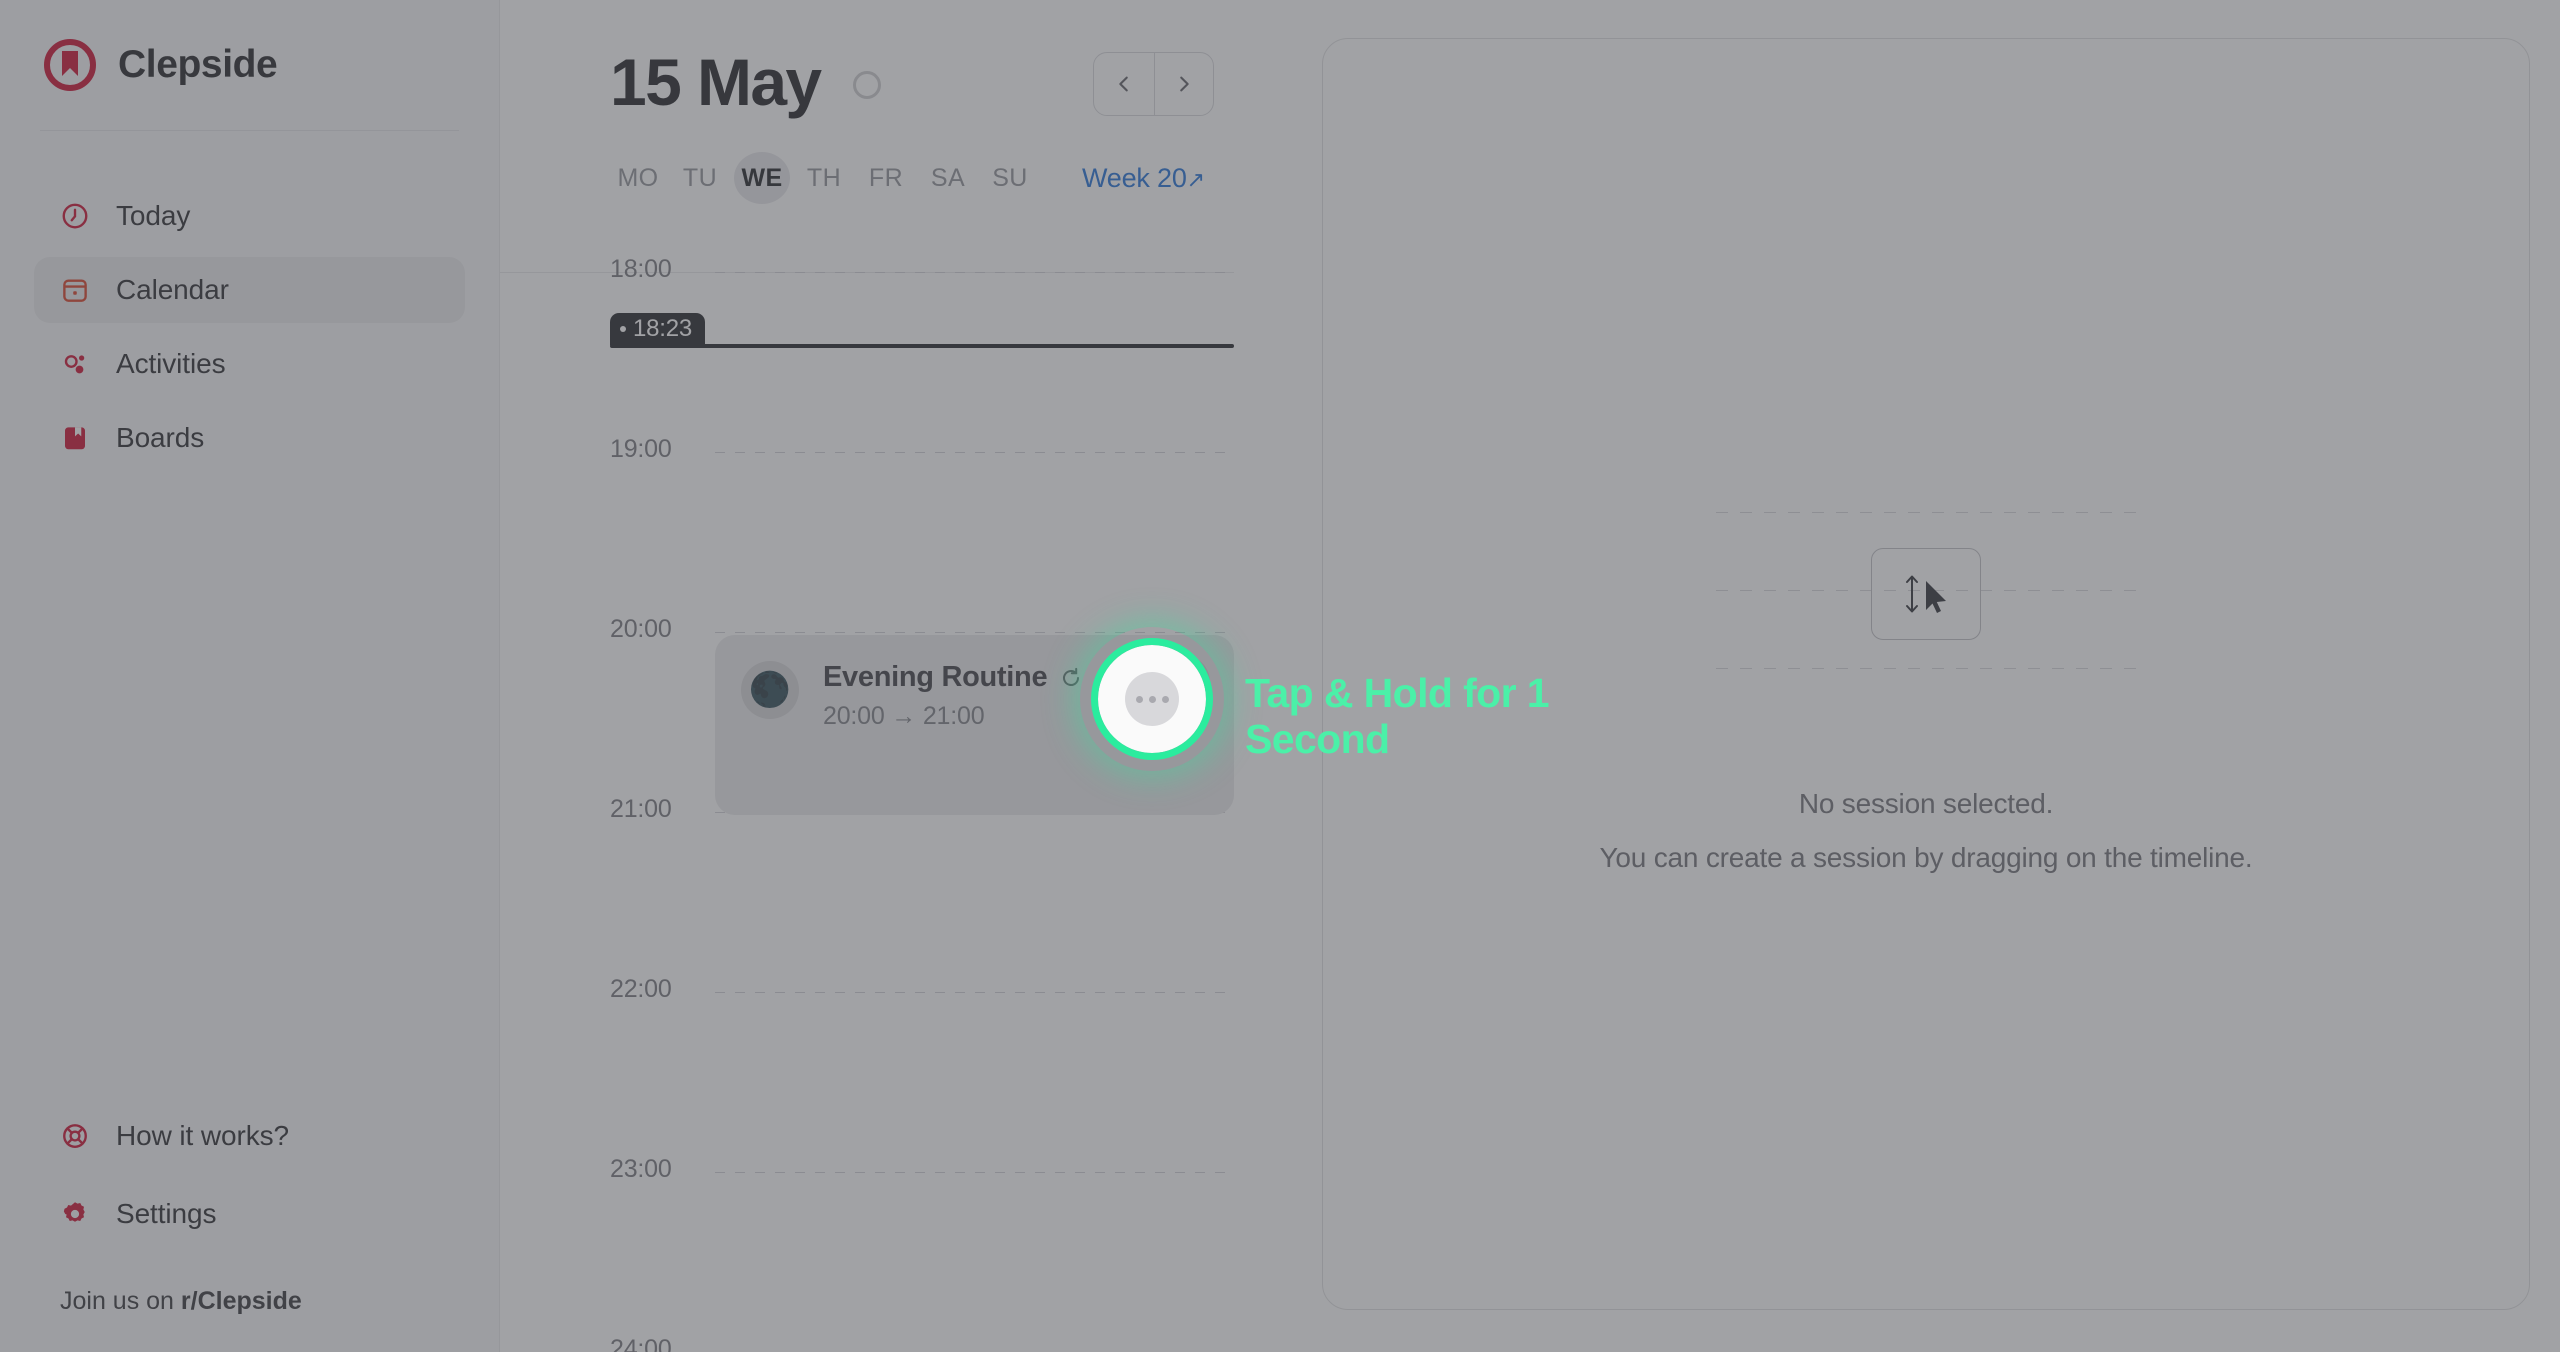 The height and width of the screenshot is (1352, 2560). Describe the element at coordinates (663, 328) in the screenshot. I see `current-time-label: 18:23` at that location.